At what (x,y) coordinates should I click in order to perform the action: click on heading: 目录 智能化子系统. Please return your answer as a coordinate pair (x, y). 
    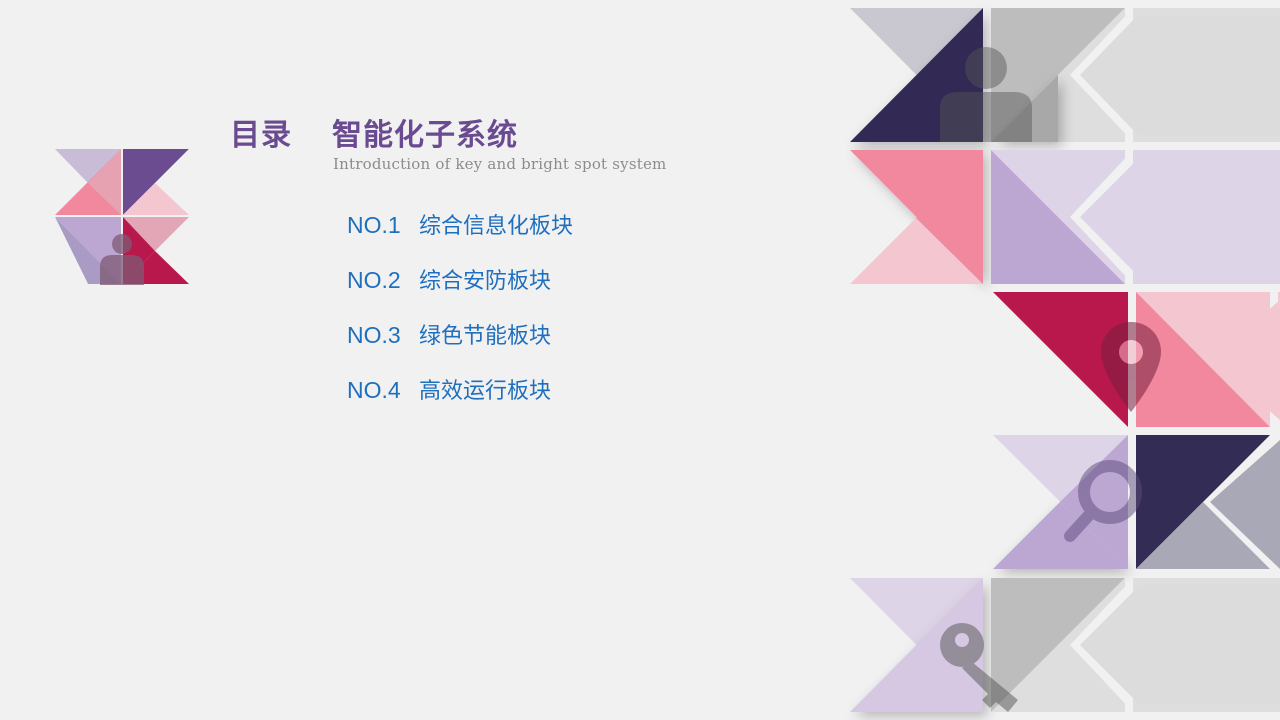
    Looking at the image, I should click on (374, 131).